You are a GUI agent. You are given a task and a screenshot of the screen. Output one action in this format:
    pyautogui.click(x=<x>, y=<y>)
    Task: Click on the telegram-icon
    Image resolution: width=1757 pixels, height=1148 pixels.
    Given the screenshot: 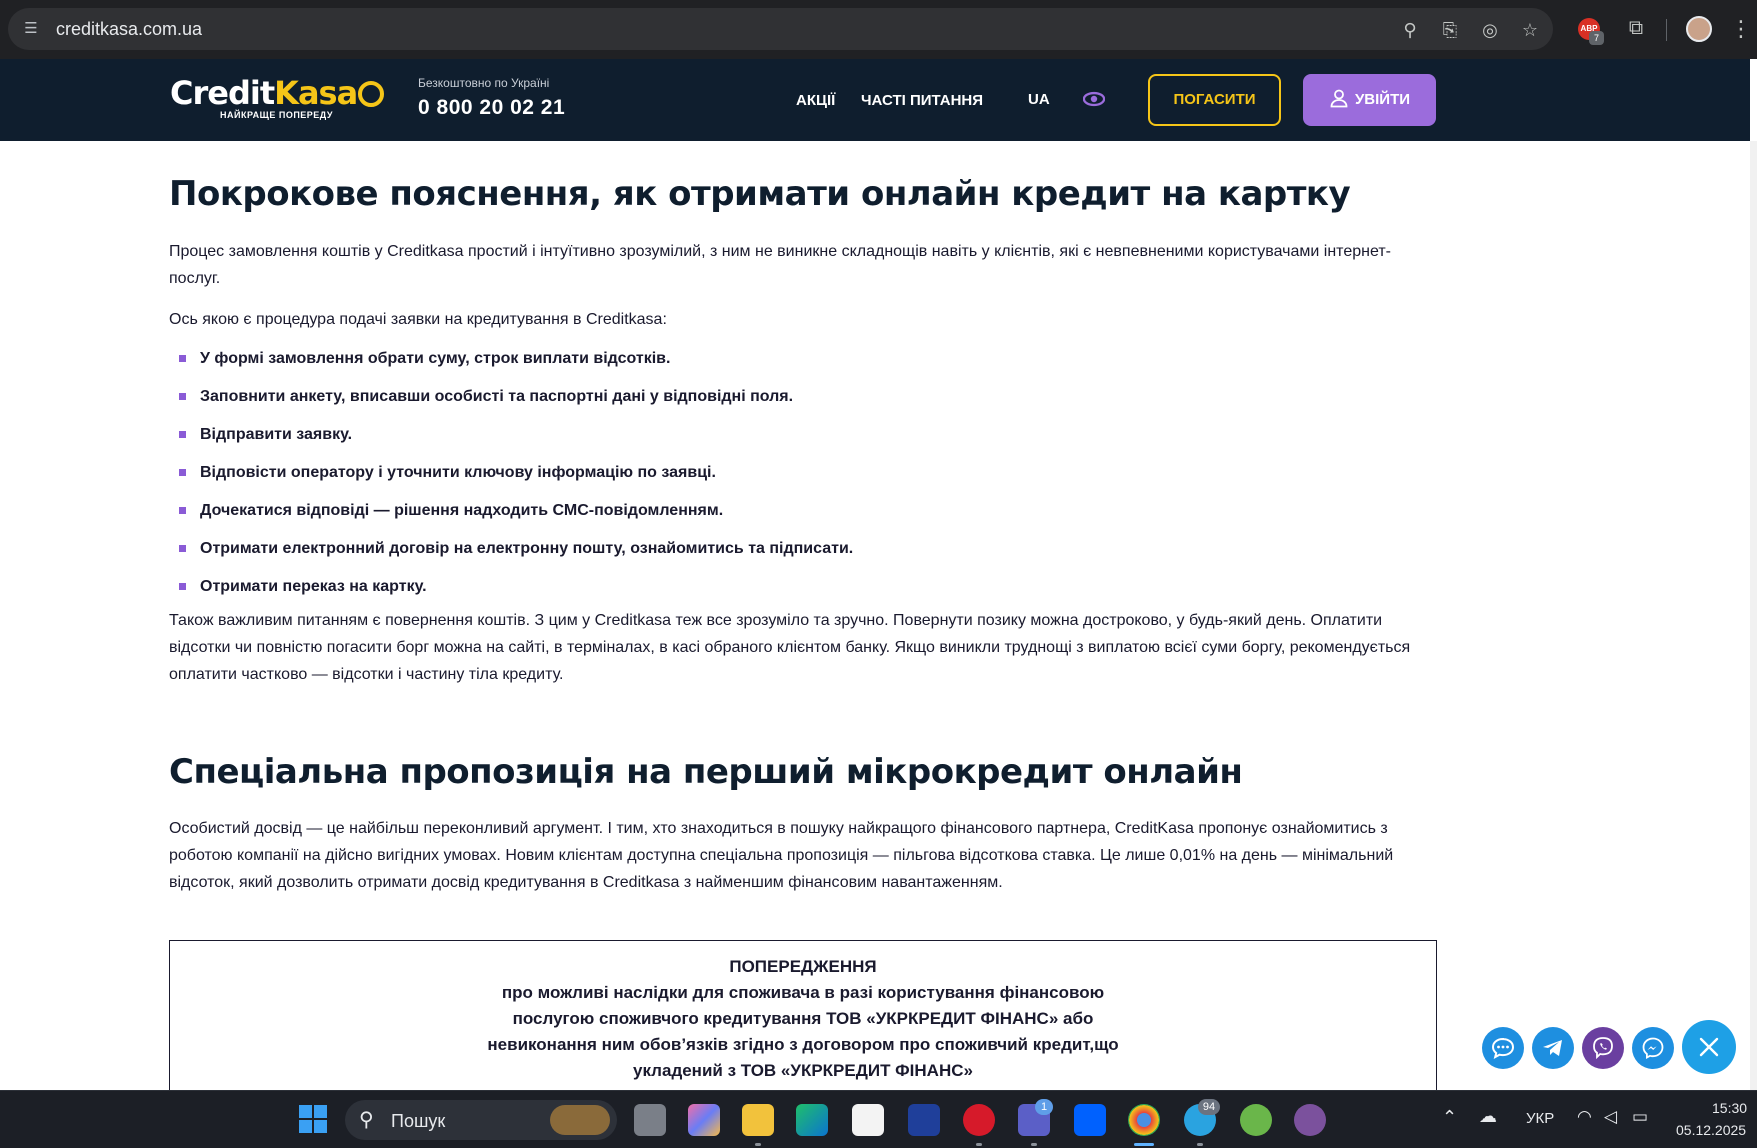 What is the action you would take?
    pyautogui.click(x=1552, y=1048)
    